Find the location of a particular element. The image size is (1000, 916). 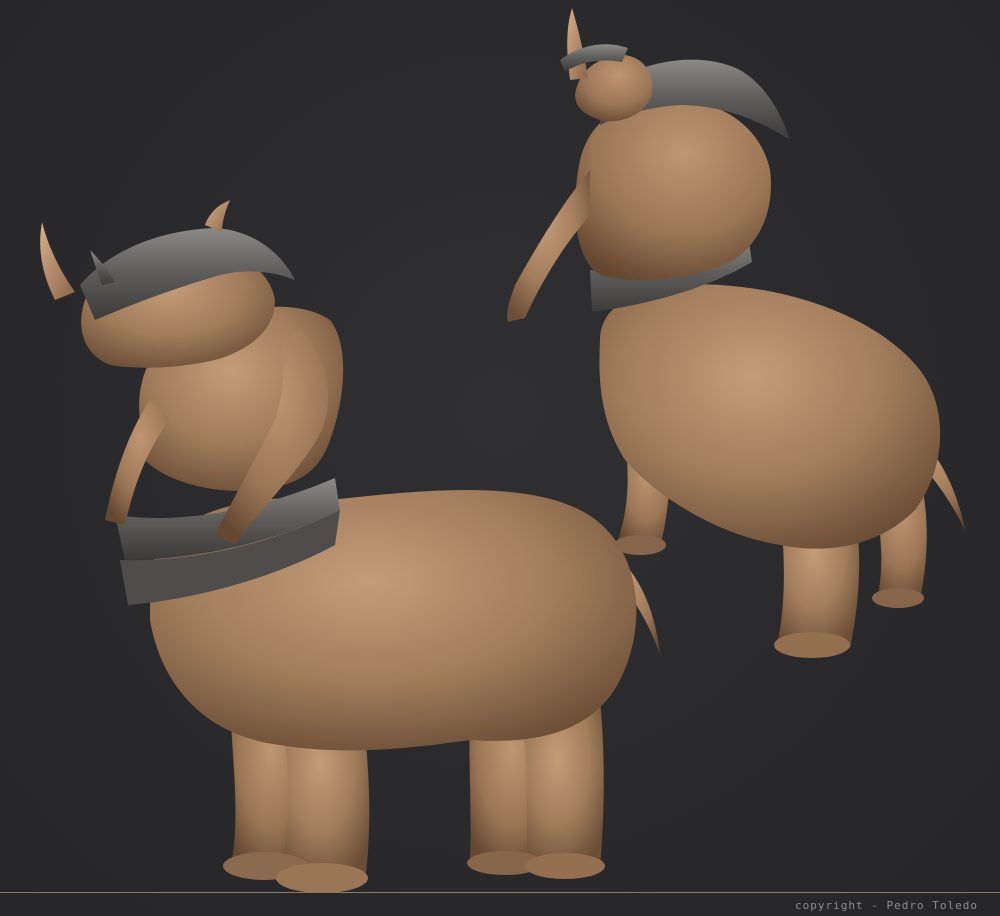

footer-rule is located at coordinates (500, 892).